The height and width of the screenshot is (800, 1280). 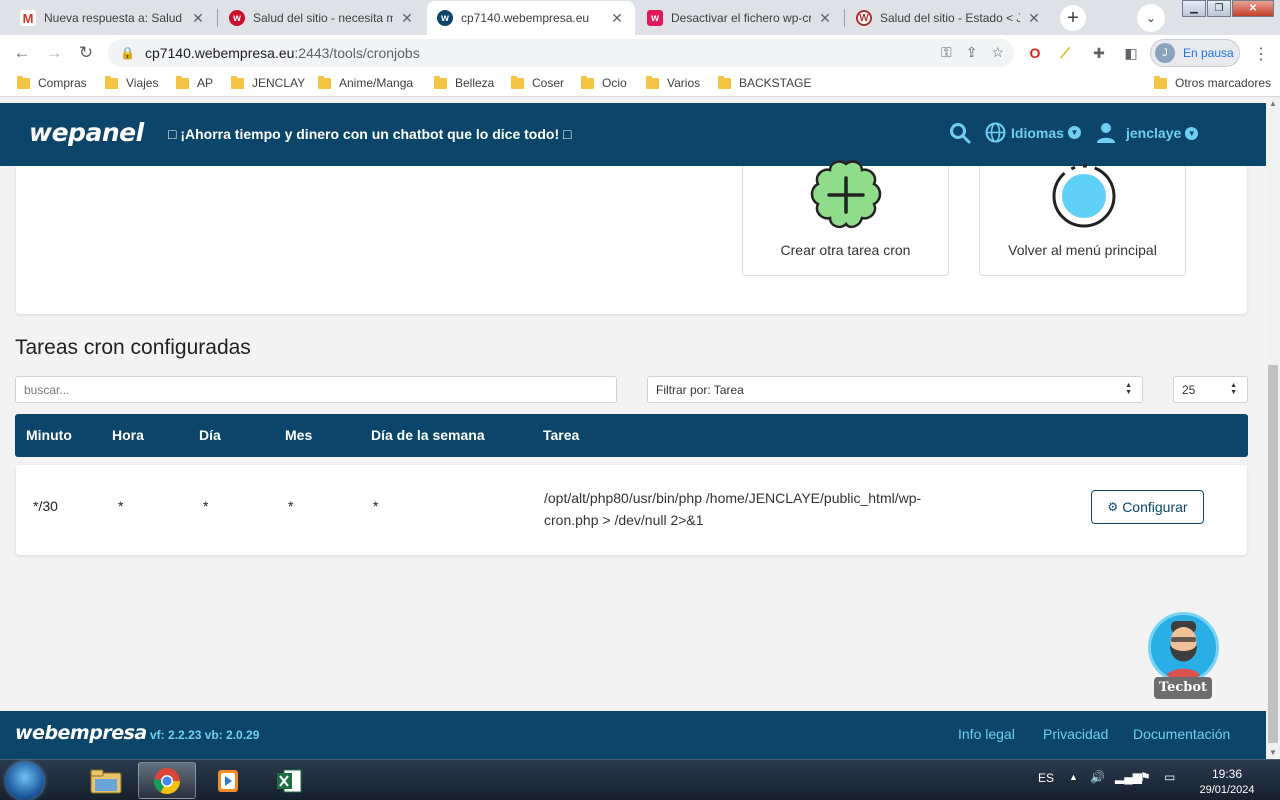 I want to click on footer-link-legal: Info legal, so click(x=986, y=734).